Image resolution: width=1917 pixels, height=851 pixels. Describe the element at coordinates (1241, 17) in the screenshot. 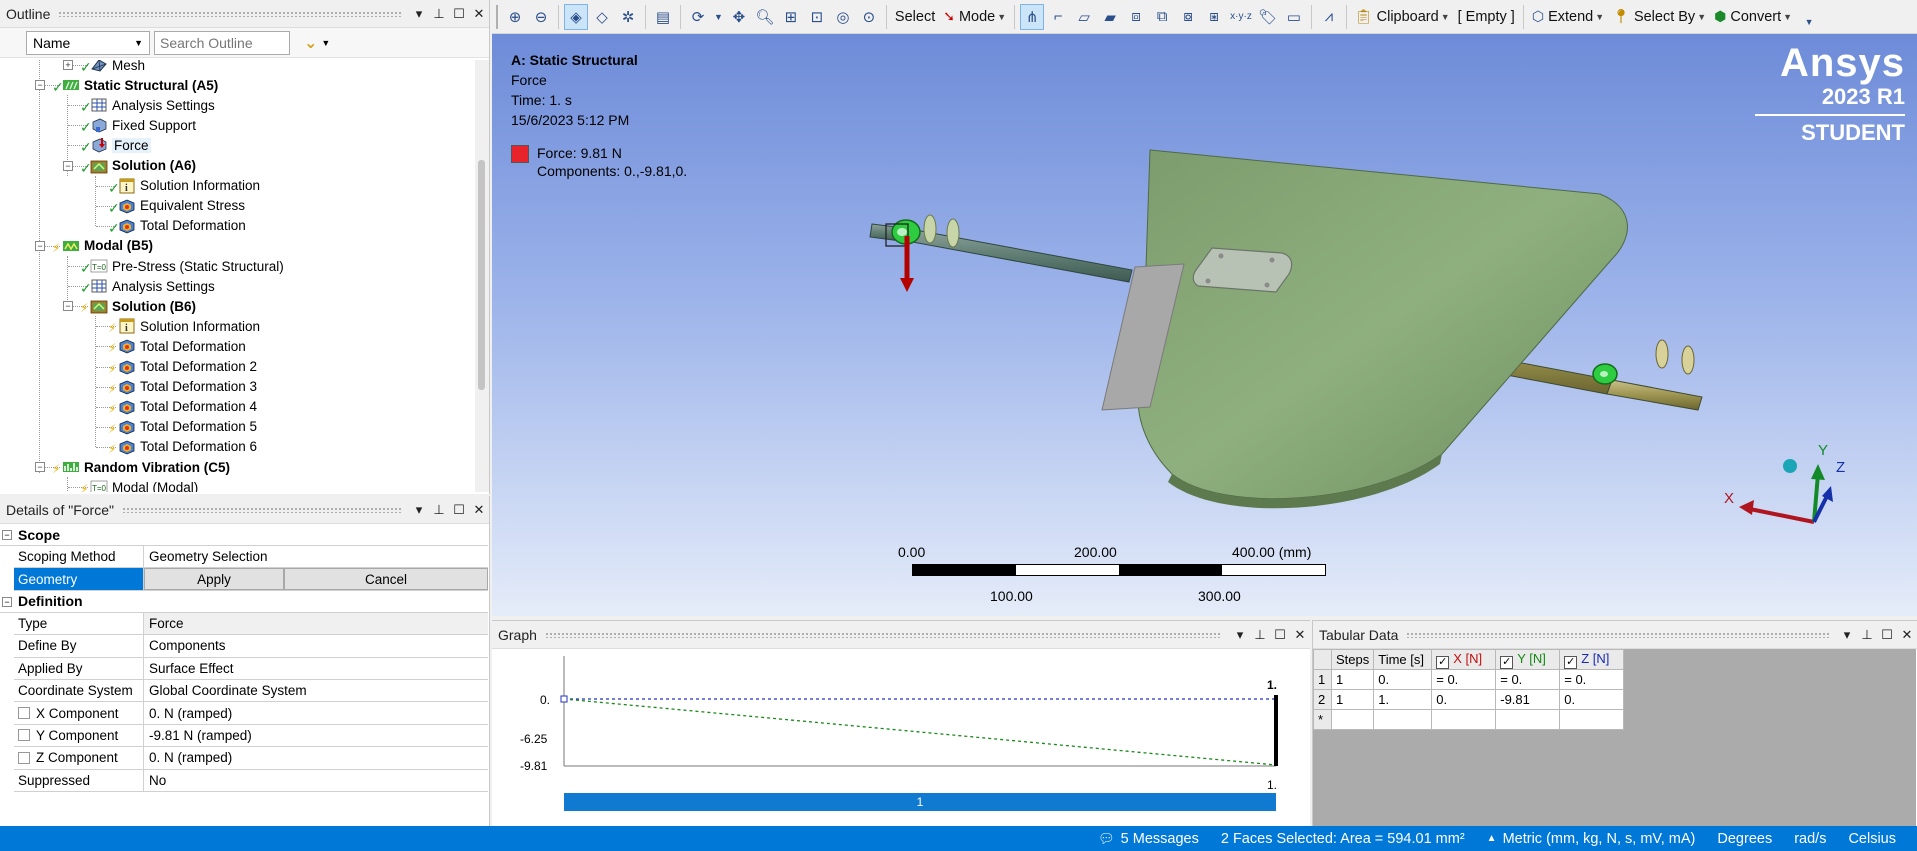

I see `coordinates-icon: x·y·z` at that location.